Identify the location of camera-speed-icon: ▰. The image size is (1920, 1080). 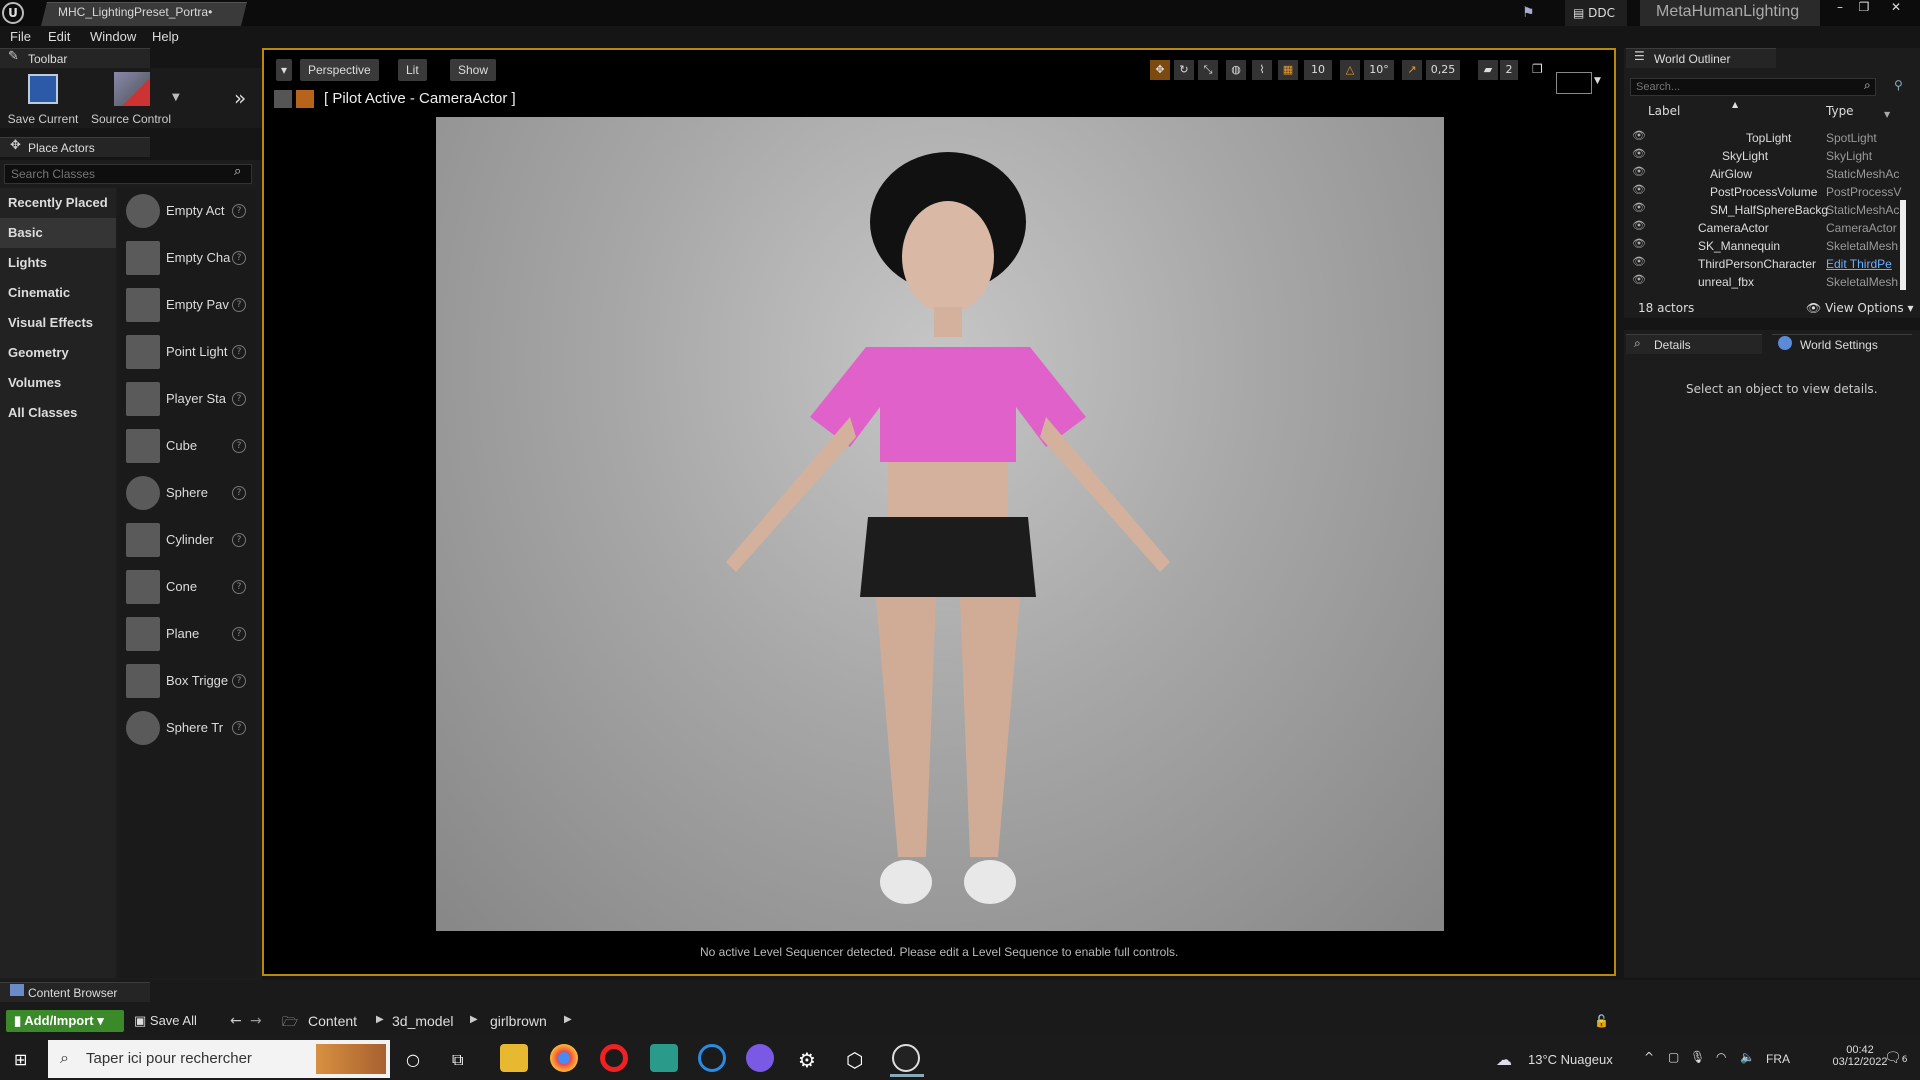
(1488, 70).